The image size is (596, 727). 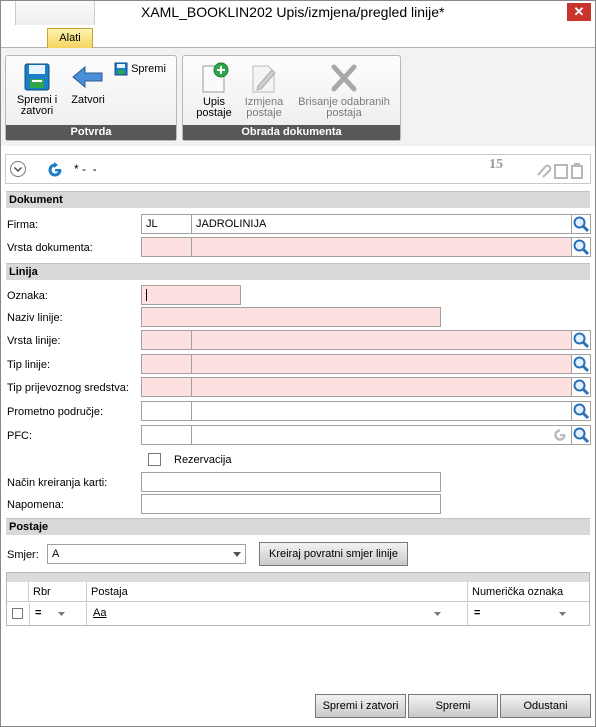 What do you see at coordinates (381, 364) in the screenshot?
I see `tip-linije-name-input` at bounding box center [381, 364].